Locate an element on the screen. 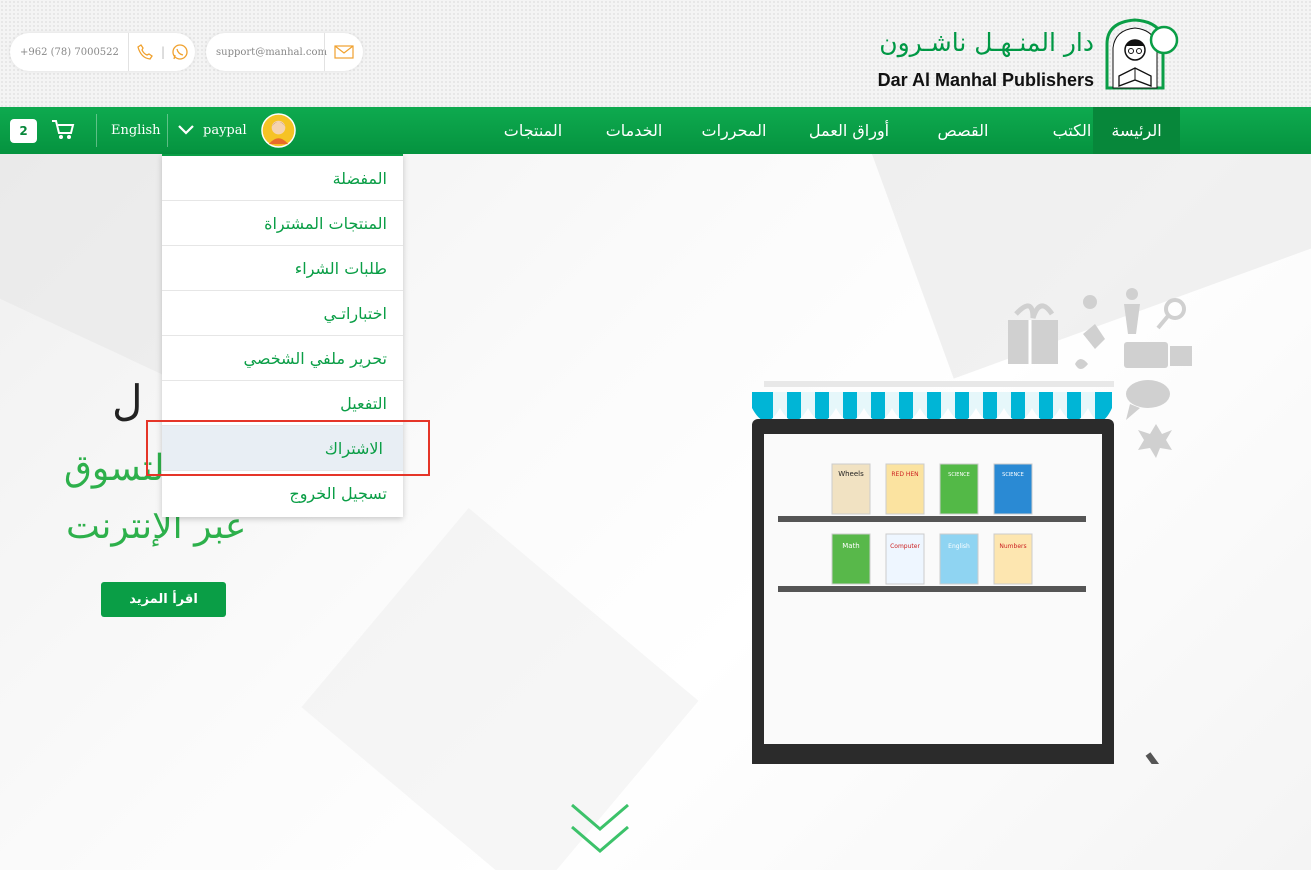 The width and height of the screenshot is (1311, 870). whatsapp-icon is located at coordinates (180, 52).